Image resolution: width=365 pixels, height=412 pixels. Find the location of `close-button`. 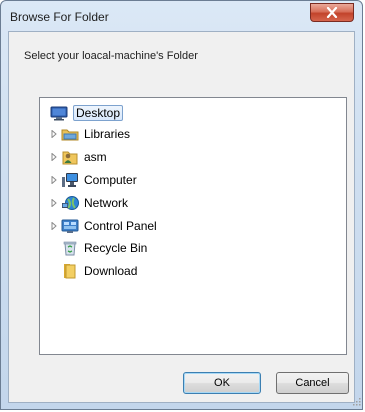

close-button is located at coordinates (332, 12).